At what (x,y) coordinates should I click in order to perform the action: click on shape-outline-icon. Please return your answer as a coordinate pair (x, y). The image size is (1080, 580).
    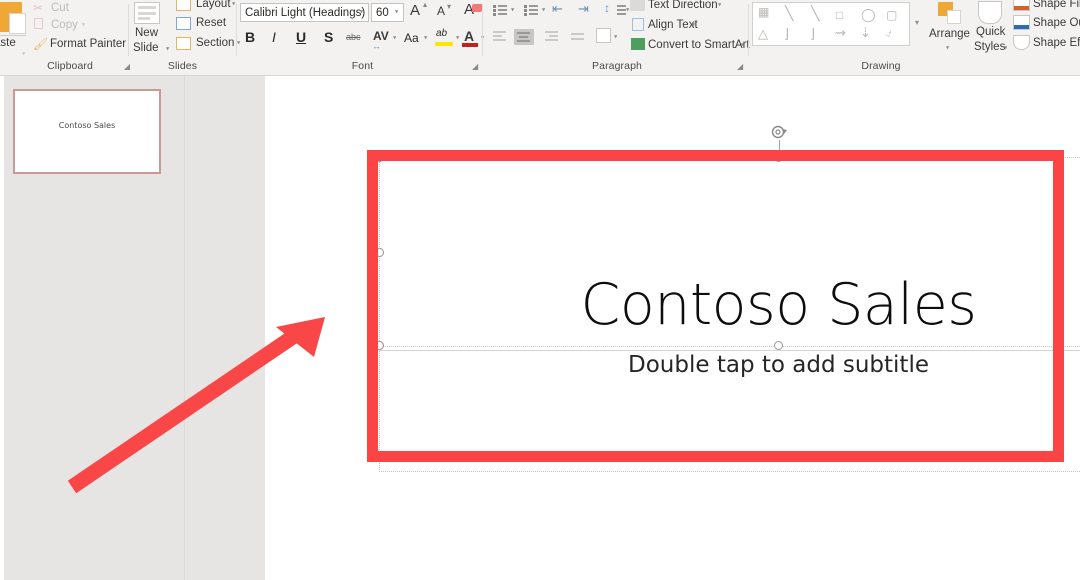
    Looking at the image, I should click on (1021, 22).